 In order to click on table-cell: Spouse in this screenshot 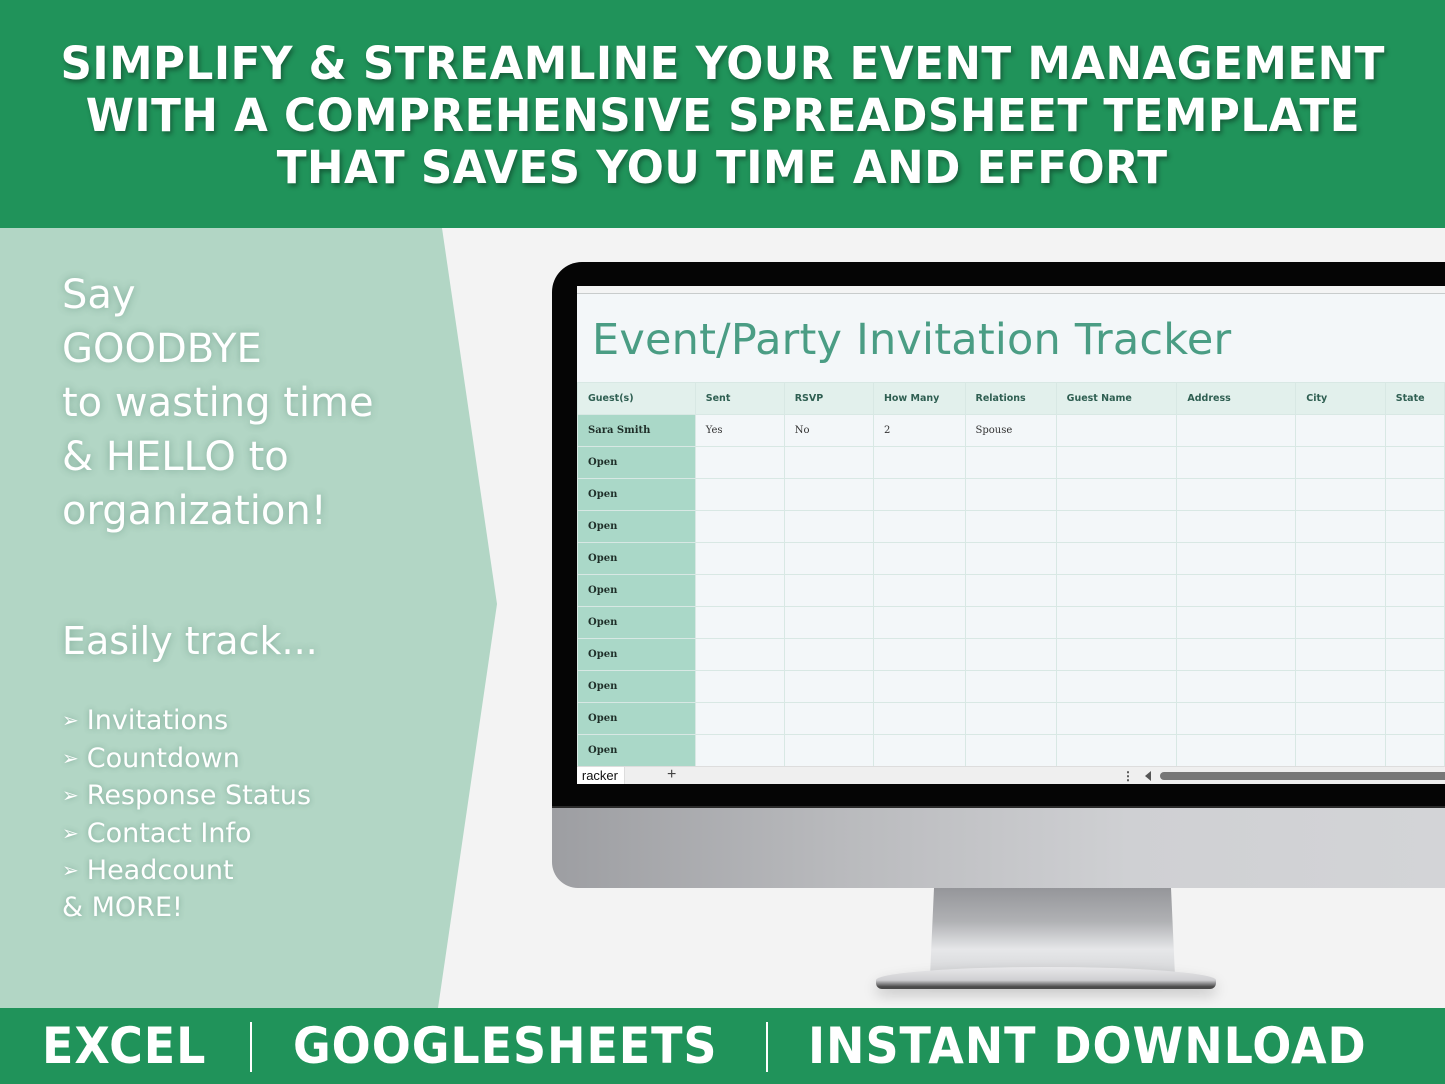, I will do `click(1010, 430)`.